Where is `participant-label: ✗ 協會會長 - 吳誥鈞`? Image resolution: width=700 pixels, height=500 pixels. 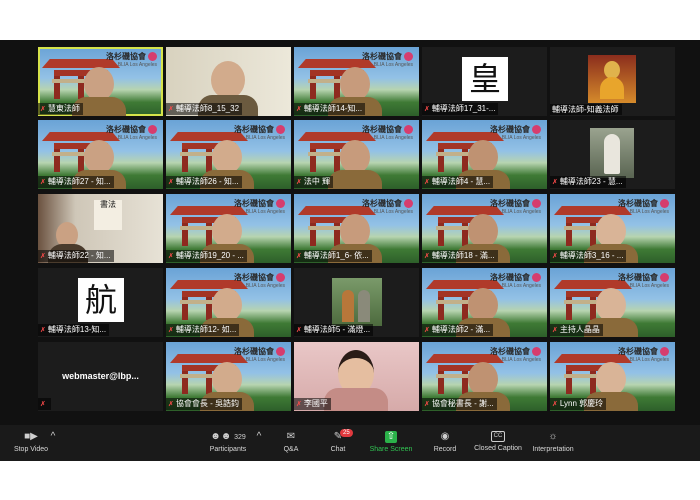 participant-label: ✗ 協會會長 - 吳誥鈞 is located at coordinates (204, 404).